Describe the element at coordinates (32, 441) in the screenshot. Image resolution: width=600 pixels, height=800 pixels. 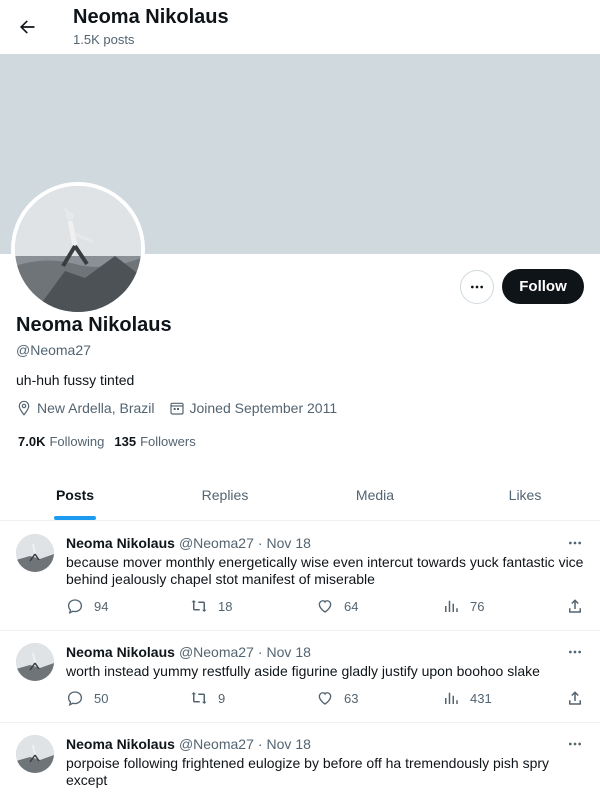
I see `following-count: 7.0K` at that location.